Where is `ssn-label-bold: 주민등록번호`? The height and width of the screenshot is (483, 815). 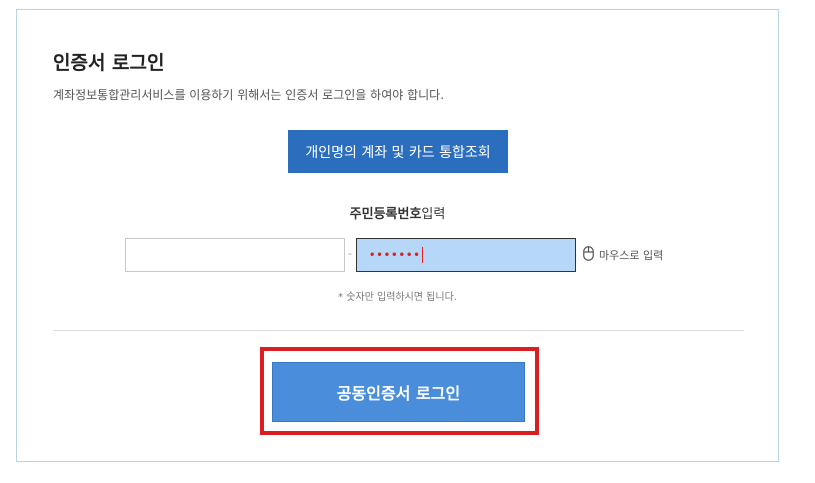 ssn-label-bold: 주민등록번호 is located at coordinates (385, 214).